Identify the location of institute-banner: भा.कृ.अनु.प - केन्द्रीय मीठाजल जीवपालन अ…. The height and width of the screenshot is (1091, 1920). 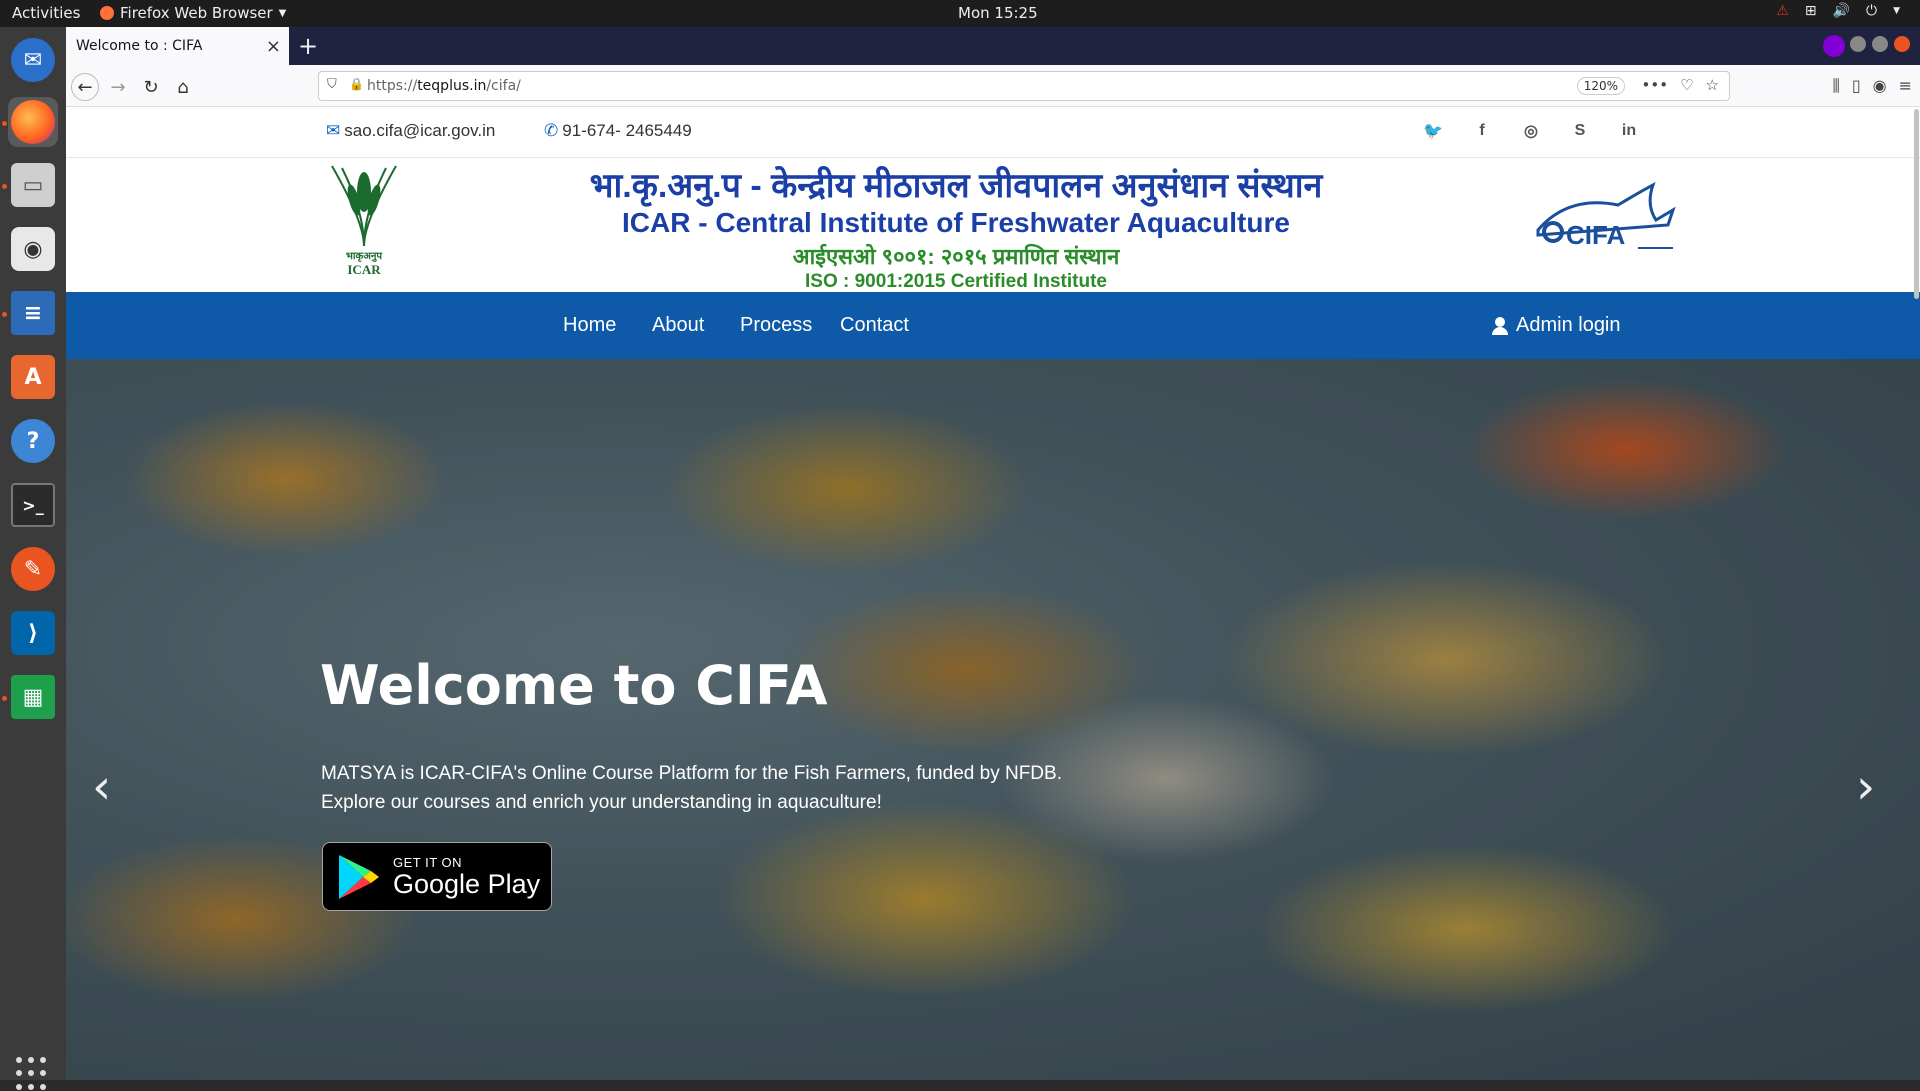
(956, 225).